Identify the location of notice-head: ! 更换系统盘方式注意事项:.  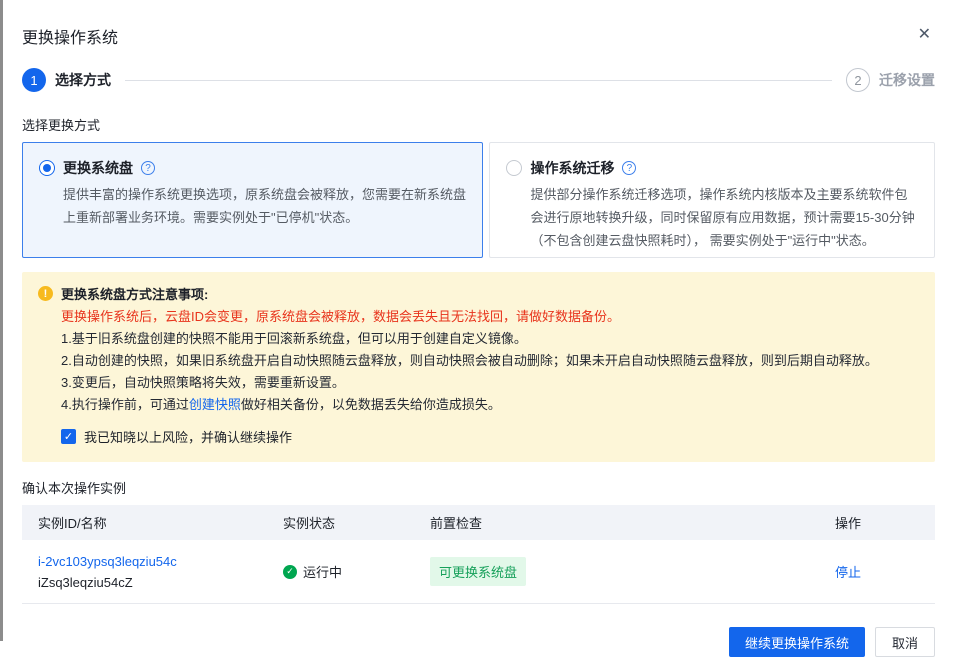
(478, 293).